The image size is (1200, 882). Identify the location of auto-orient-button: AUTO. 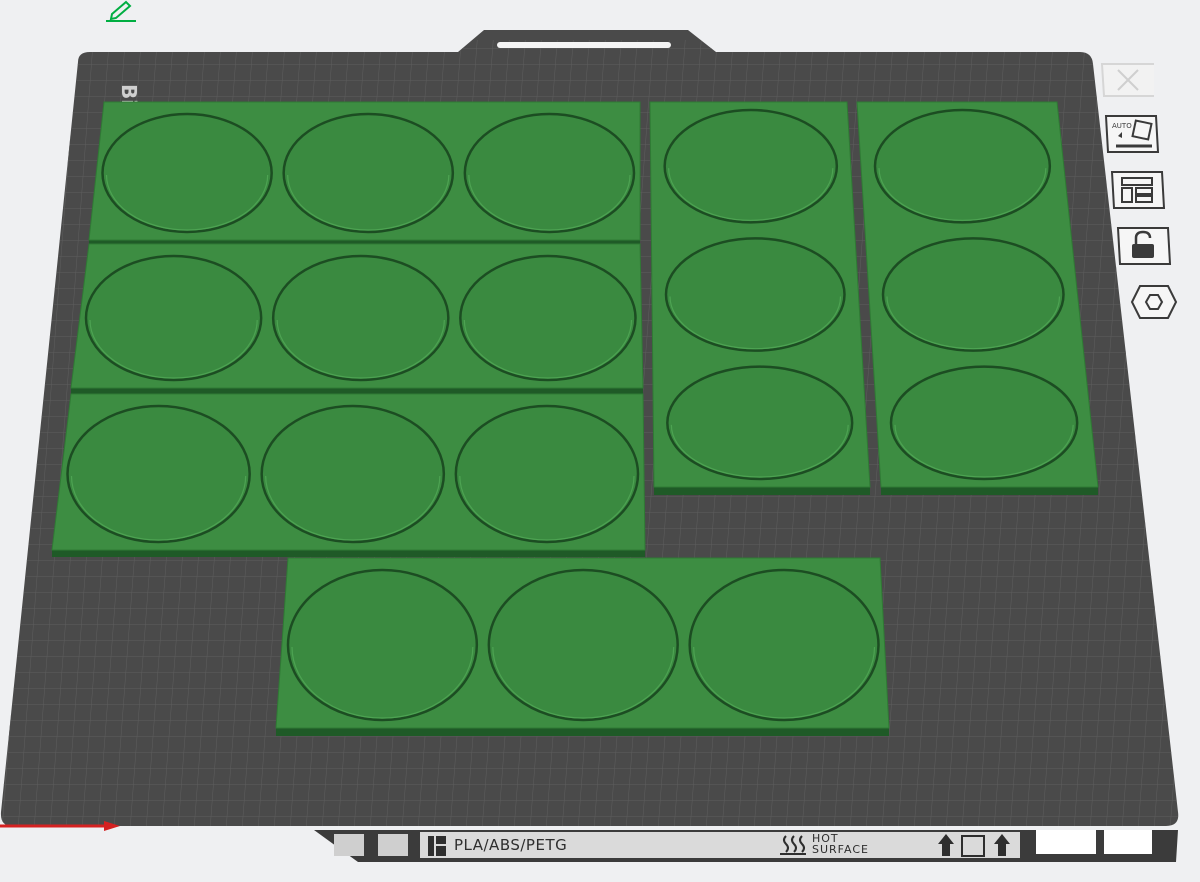
(1132, 134).